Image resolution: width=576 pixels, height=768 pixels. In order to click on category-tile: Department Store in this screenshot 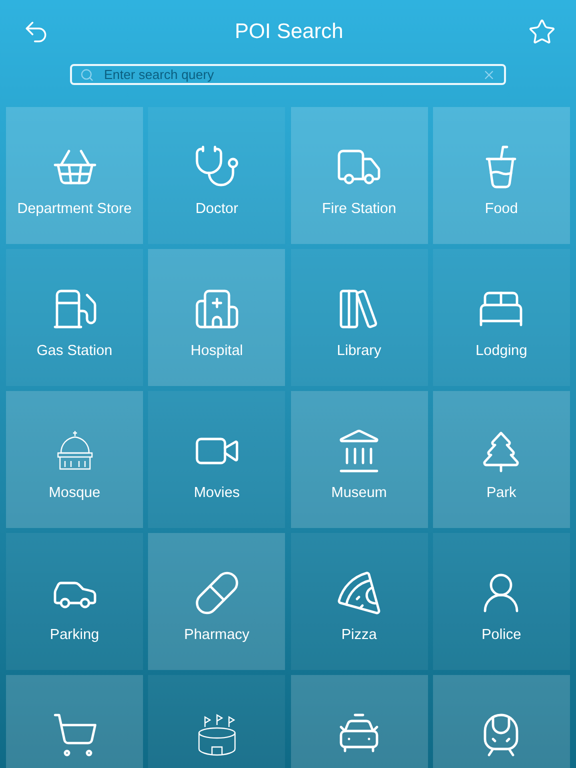, I will do `click(74, 175)`.